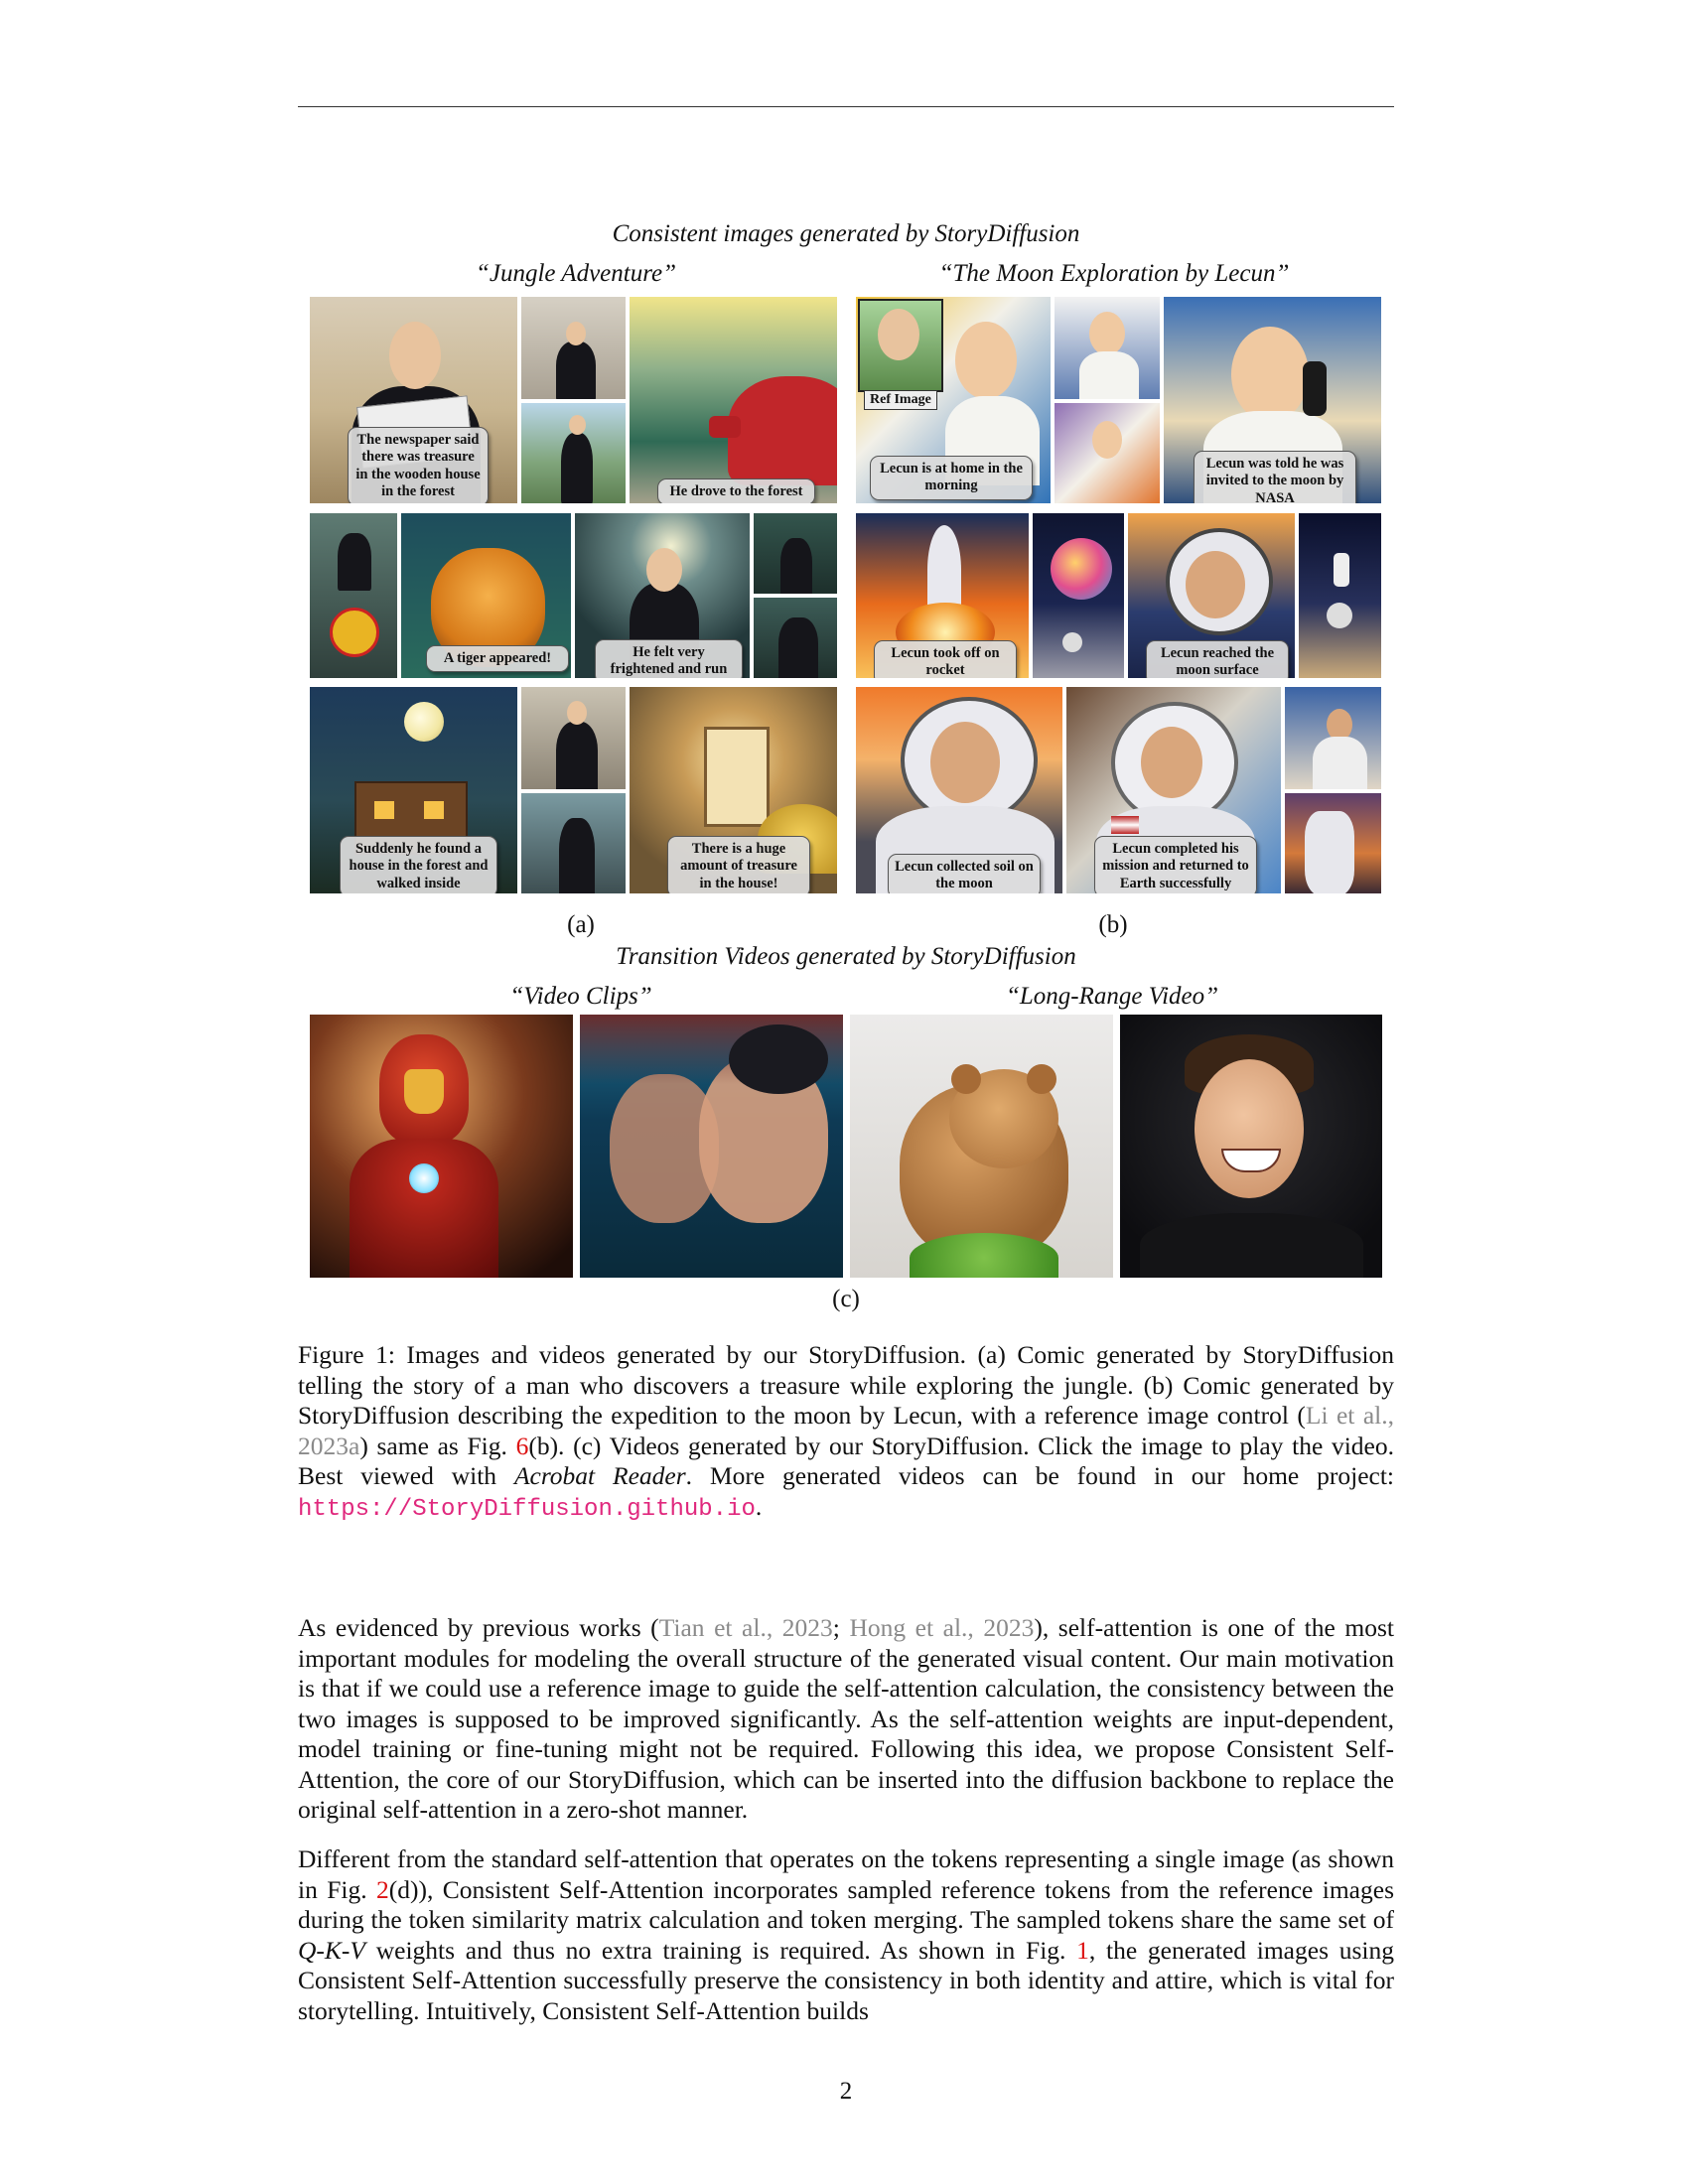  What do you see at coordinates (1078, 595) in the screenshot?
I see `moon-panel-helmet` at bounding box center [1078, 595].